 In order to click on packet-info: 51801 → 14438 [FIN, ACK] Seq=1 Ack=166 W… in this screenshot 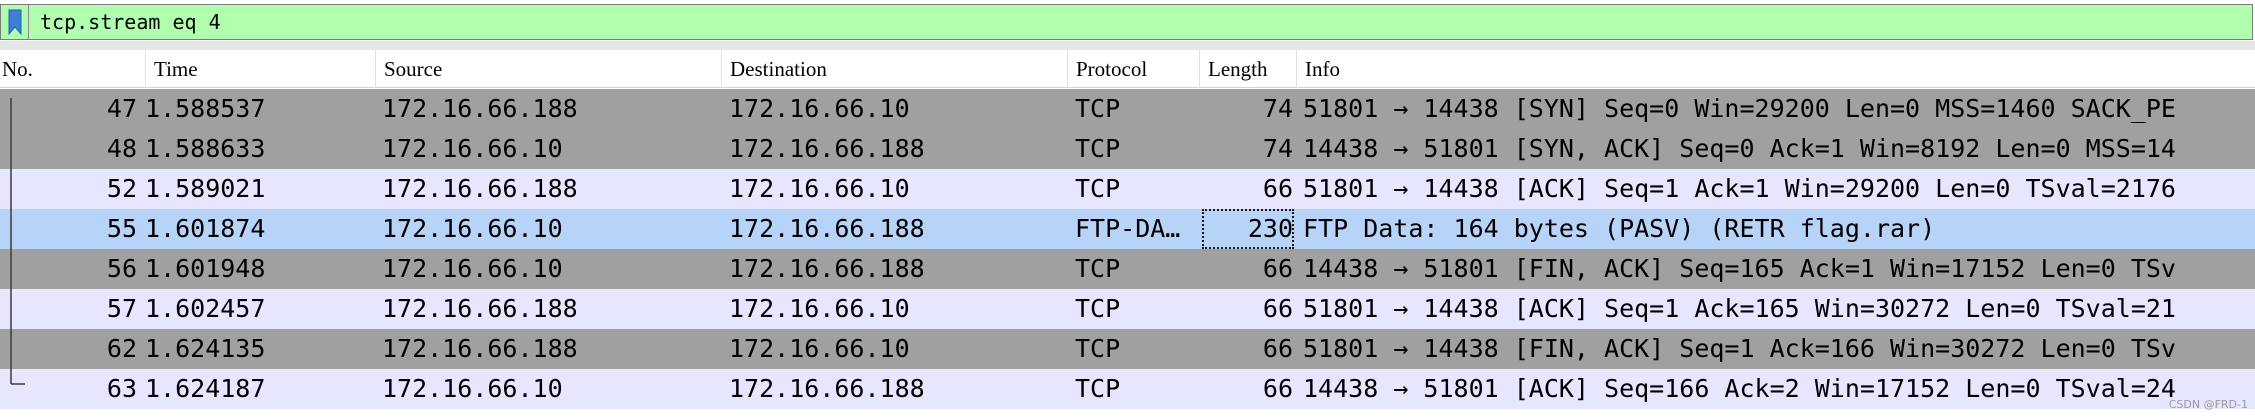, I will do `click(1739, 348)`.